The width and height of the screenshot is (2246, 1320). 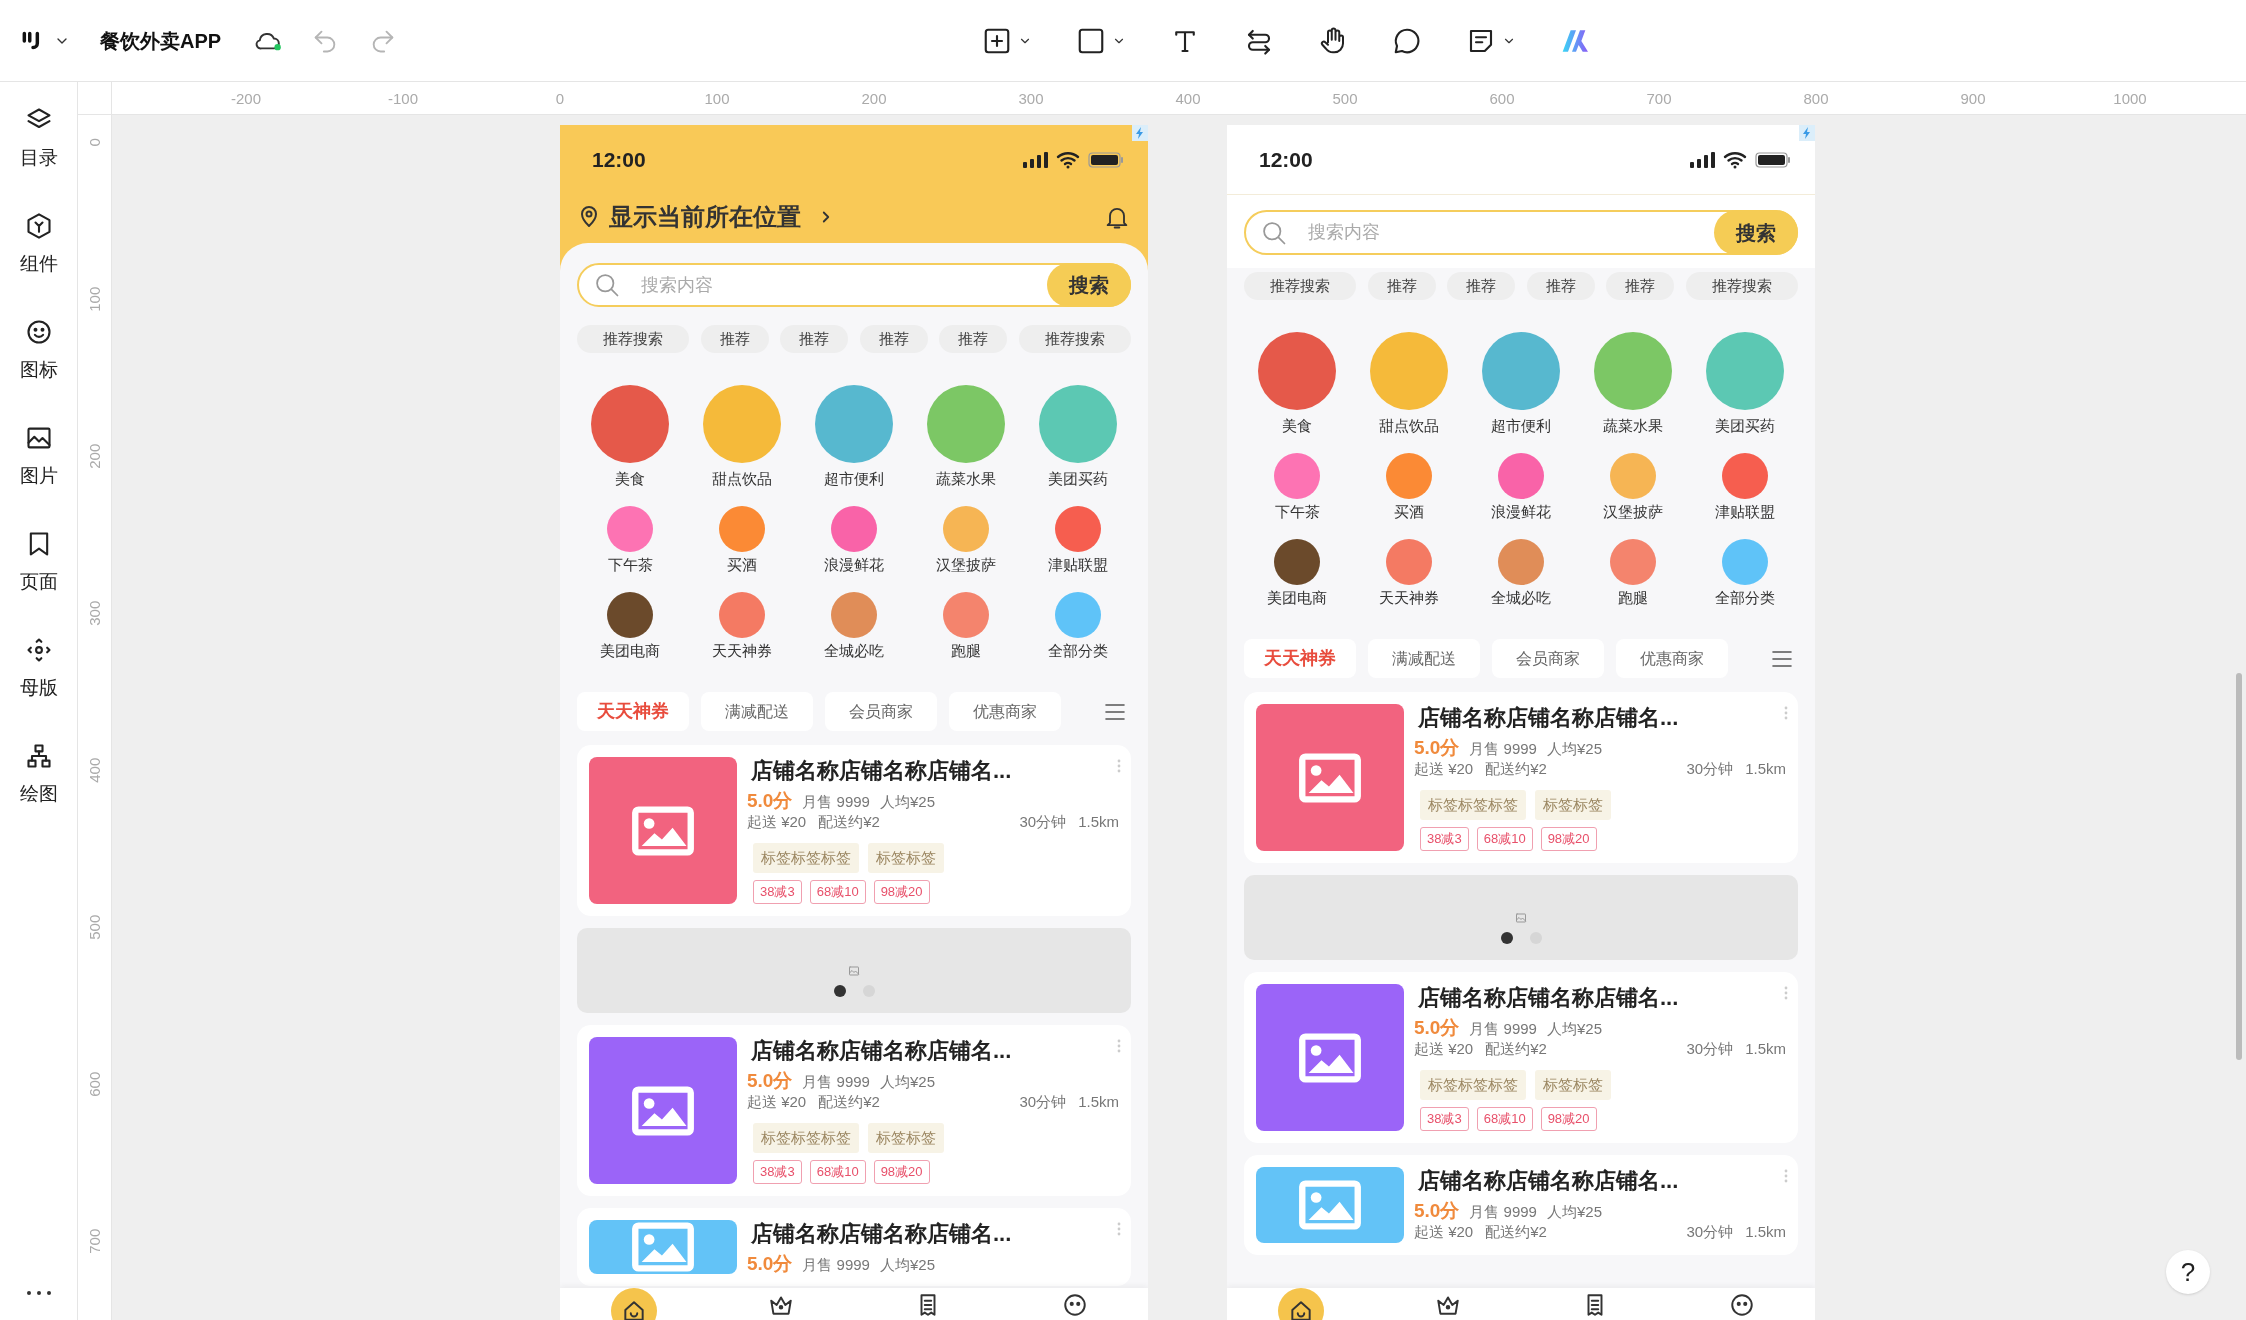 What do you see at coordinates (38, 226) in the screenshot?
I see `hexagon-icon` at bounding box center [38, 226].